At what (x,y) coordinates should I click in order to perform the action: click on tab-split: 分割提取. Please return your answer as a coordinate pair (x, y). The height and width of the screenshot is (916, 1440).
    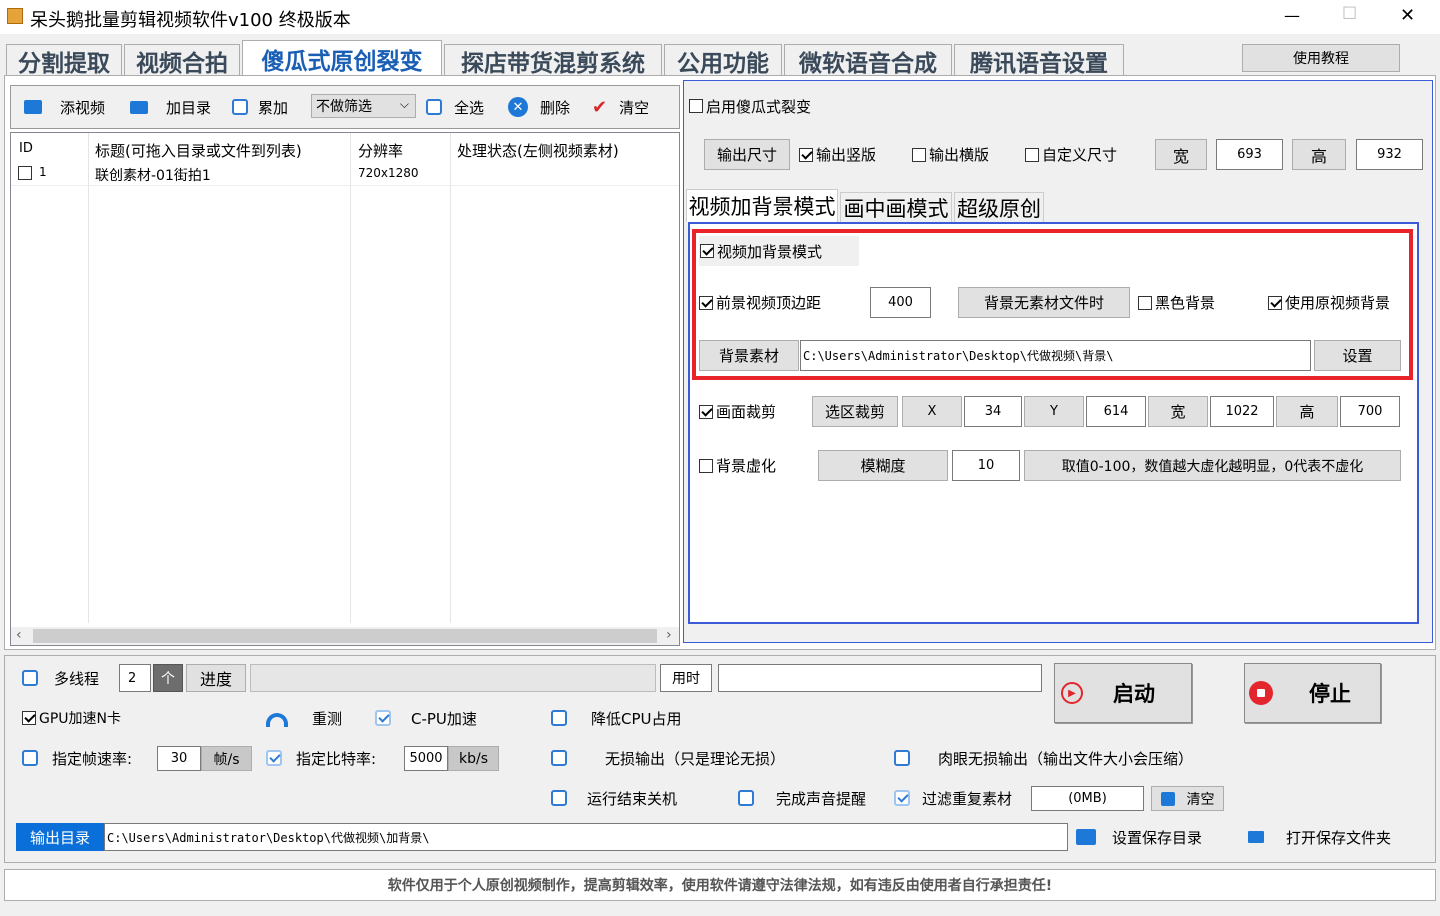
    Looking at the image, I should click on (64, 60).